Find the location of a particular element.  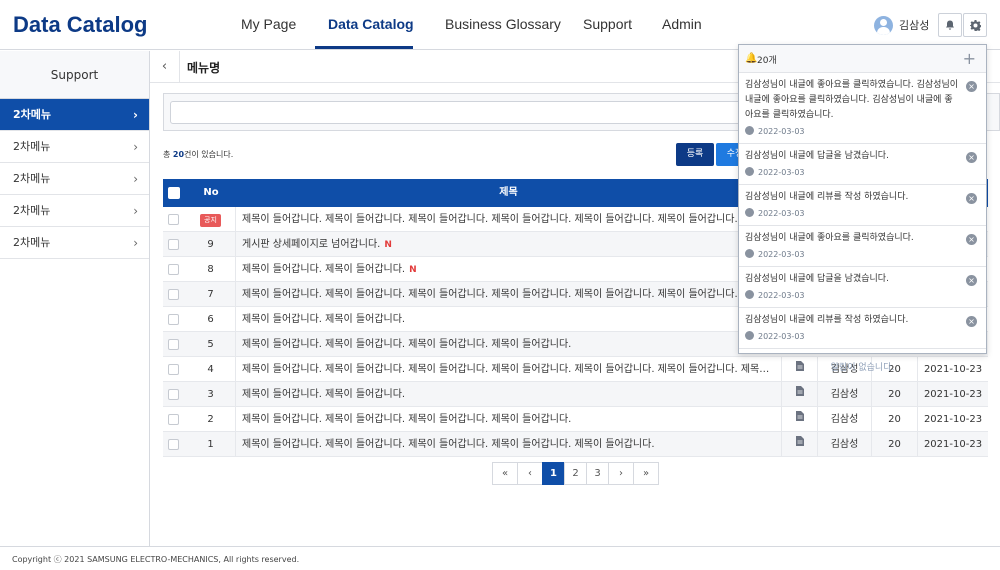

first-page-button: « is located at coordinates (505, 473).